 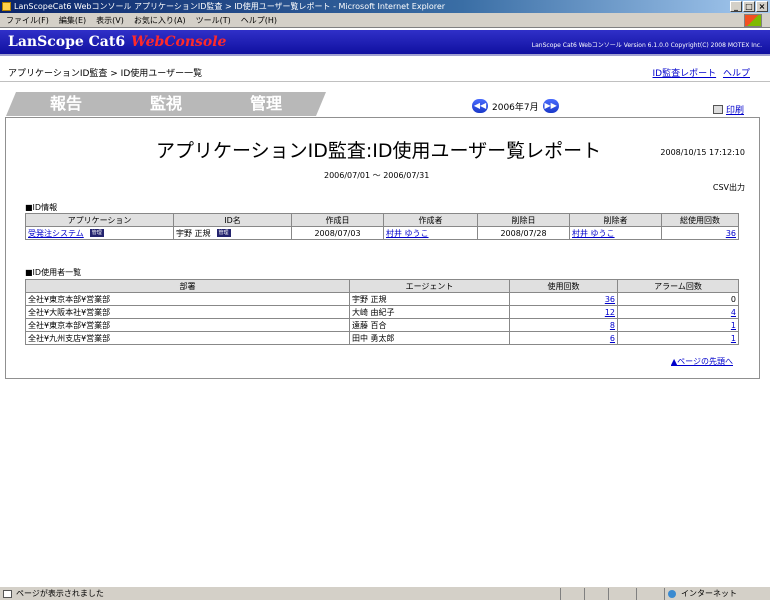 I want to click on print-link: 印刷, so click(x=735, y=109).